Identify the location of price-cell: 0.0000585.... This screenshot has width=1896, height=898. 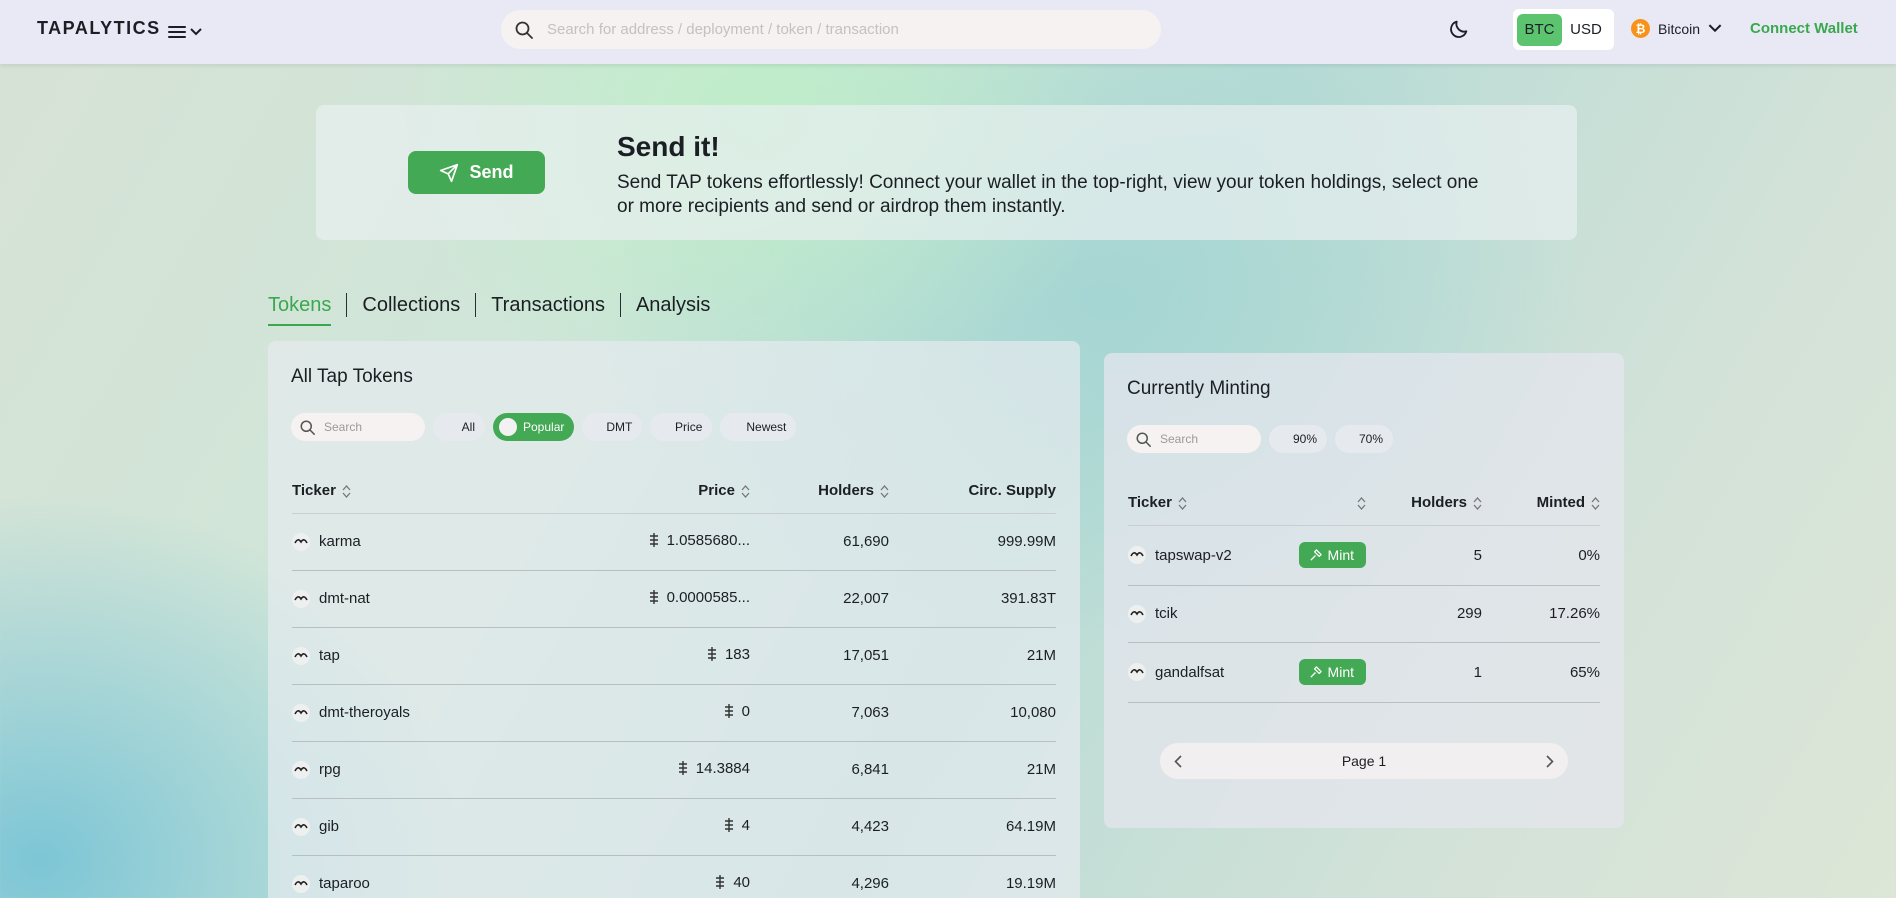
(676, 599).